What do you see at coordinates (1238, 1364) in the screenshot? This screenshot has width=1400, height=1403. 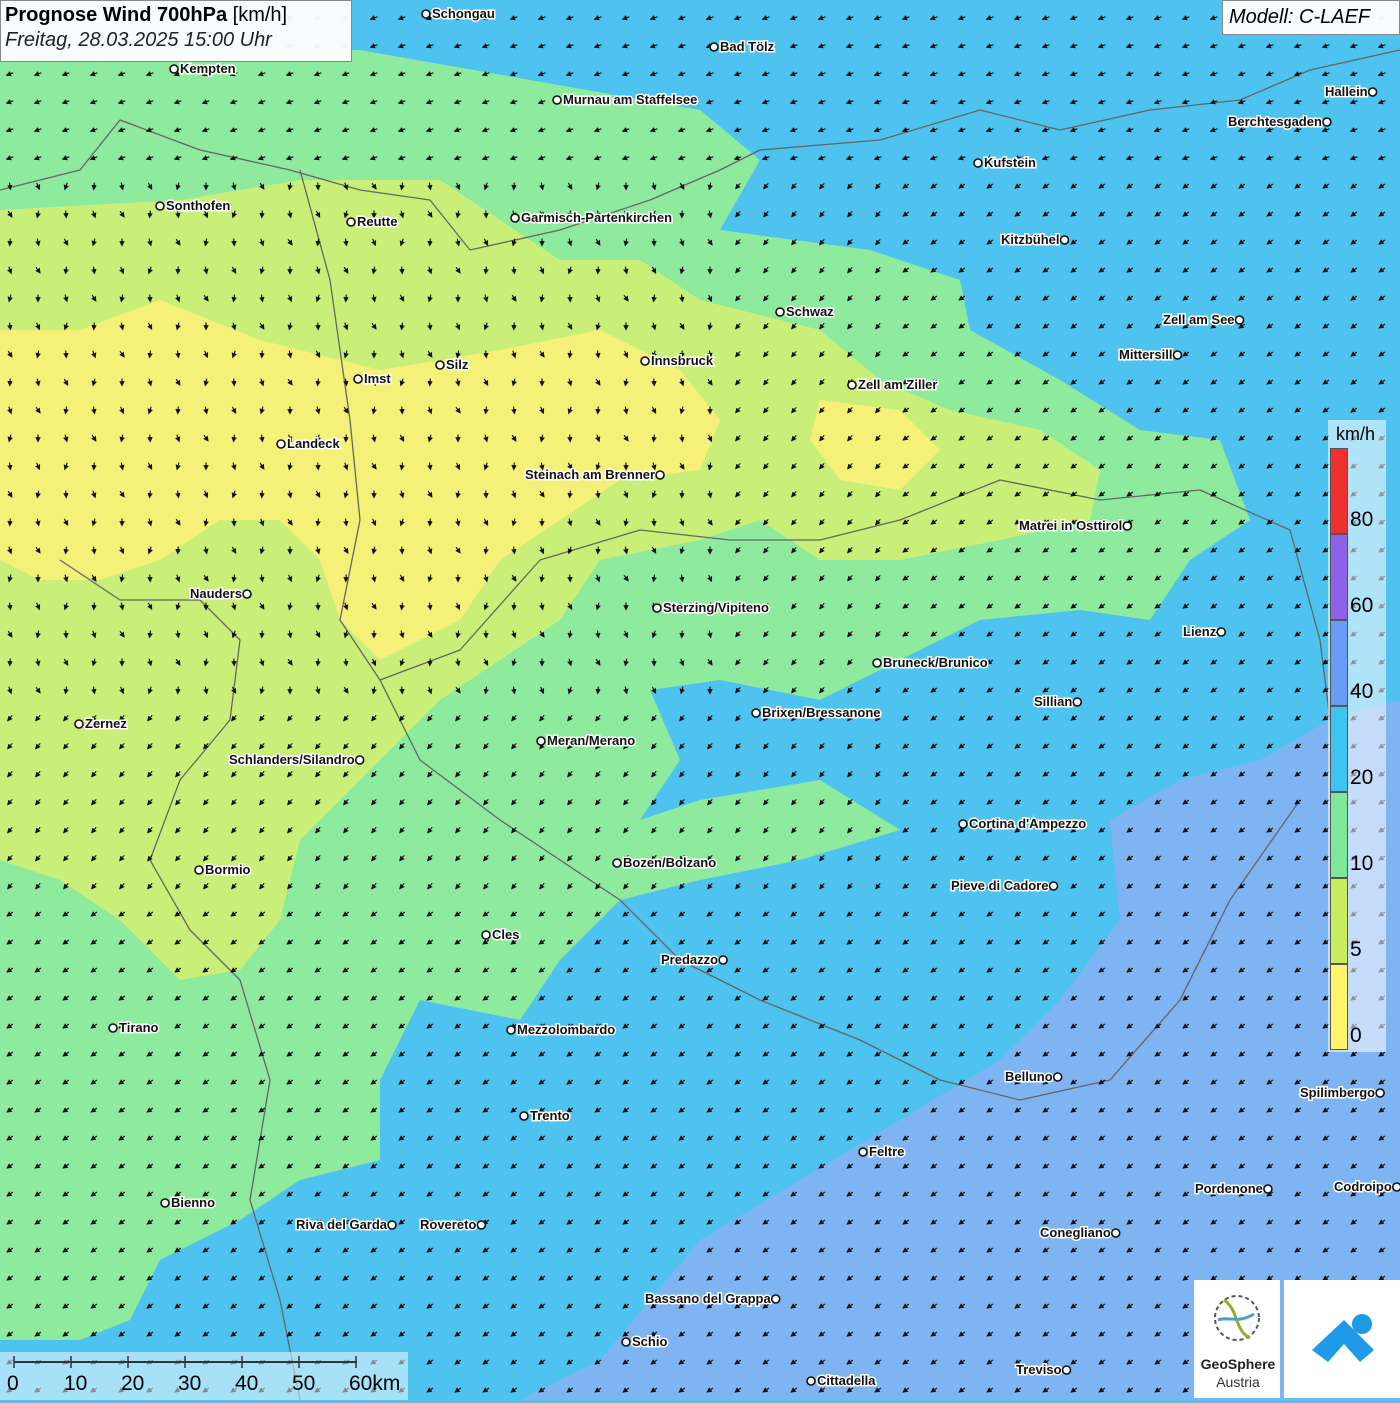 I see `logo-name: GeoSphere` at bounding box center [1238, 1364].